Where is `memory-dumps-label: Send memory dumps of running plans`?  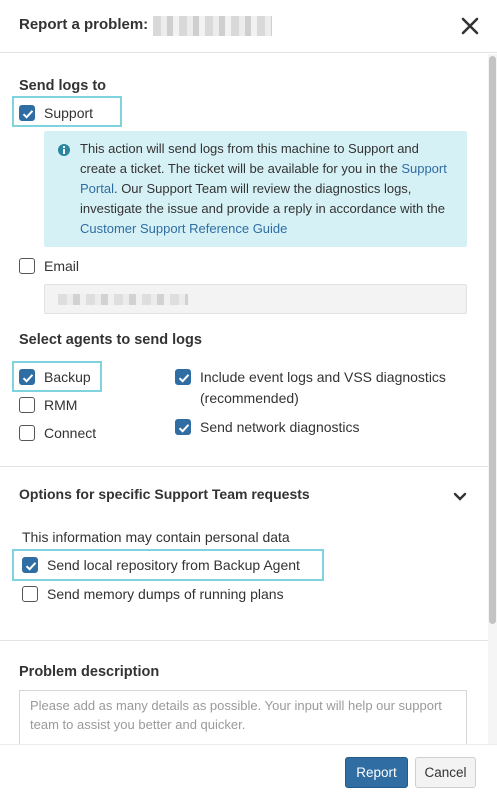 memory-dumps-label: Send memory dumps of running plans is located at coordinates (165, 594).